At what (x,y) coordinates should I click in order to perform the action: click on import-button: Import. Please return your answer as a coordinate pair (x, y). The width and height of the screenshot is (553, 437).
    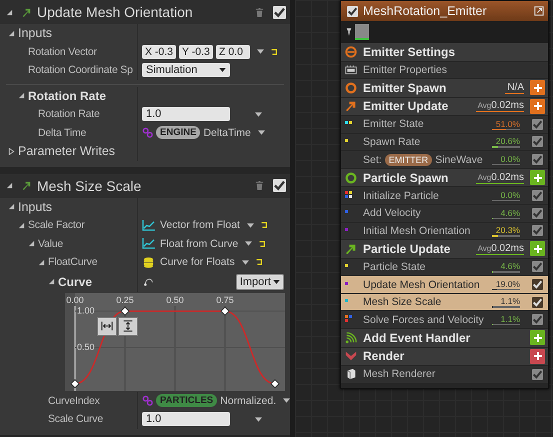
    Looking at the image, I should click on (260, 282).